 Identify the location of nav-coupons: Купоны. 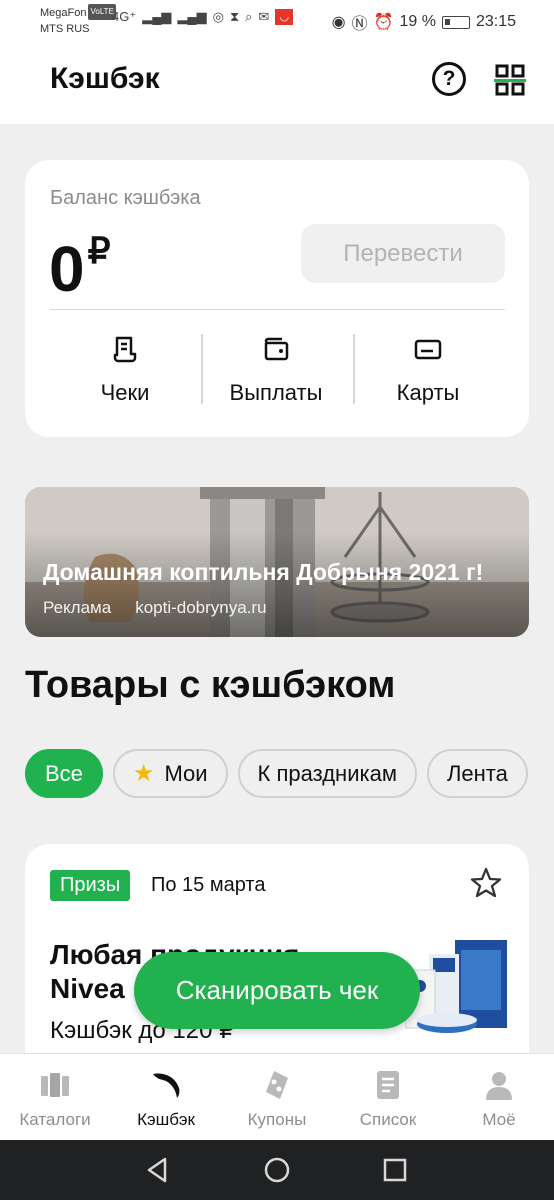
(277, 1099).